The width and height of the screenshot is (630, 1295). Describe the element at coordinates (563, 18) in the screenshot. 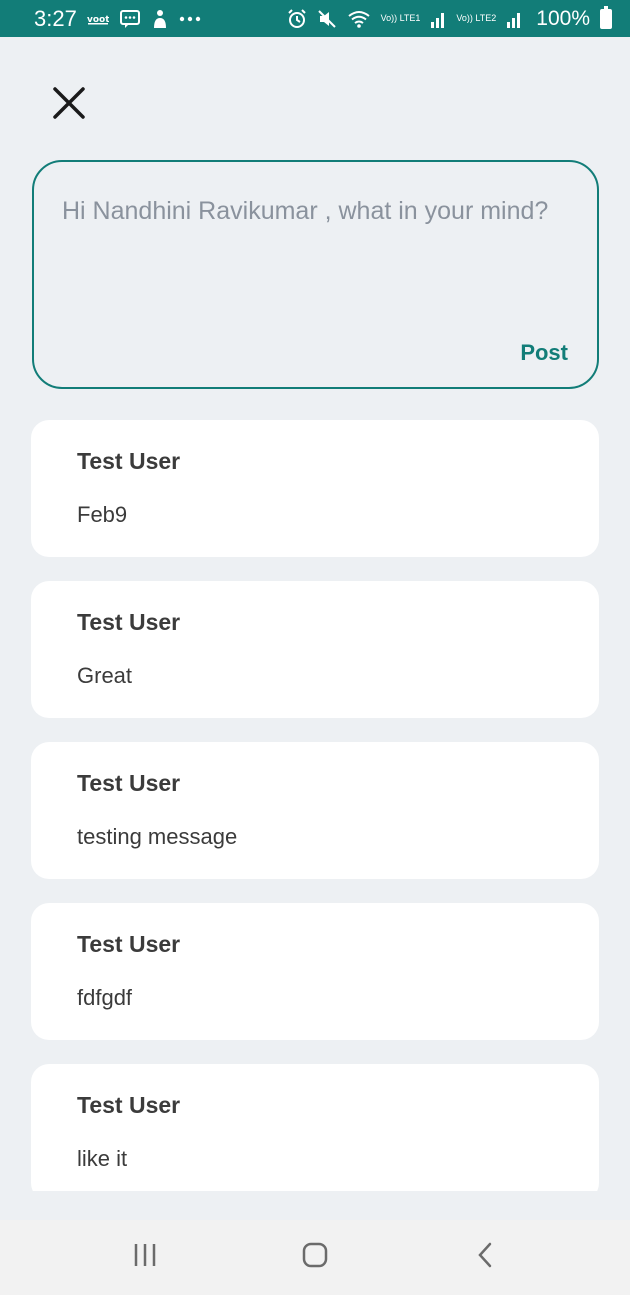

I see `battery-percent: 100%` at that location.